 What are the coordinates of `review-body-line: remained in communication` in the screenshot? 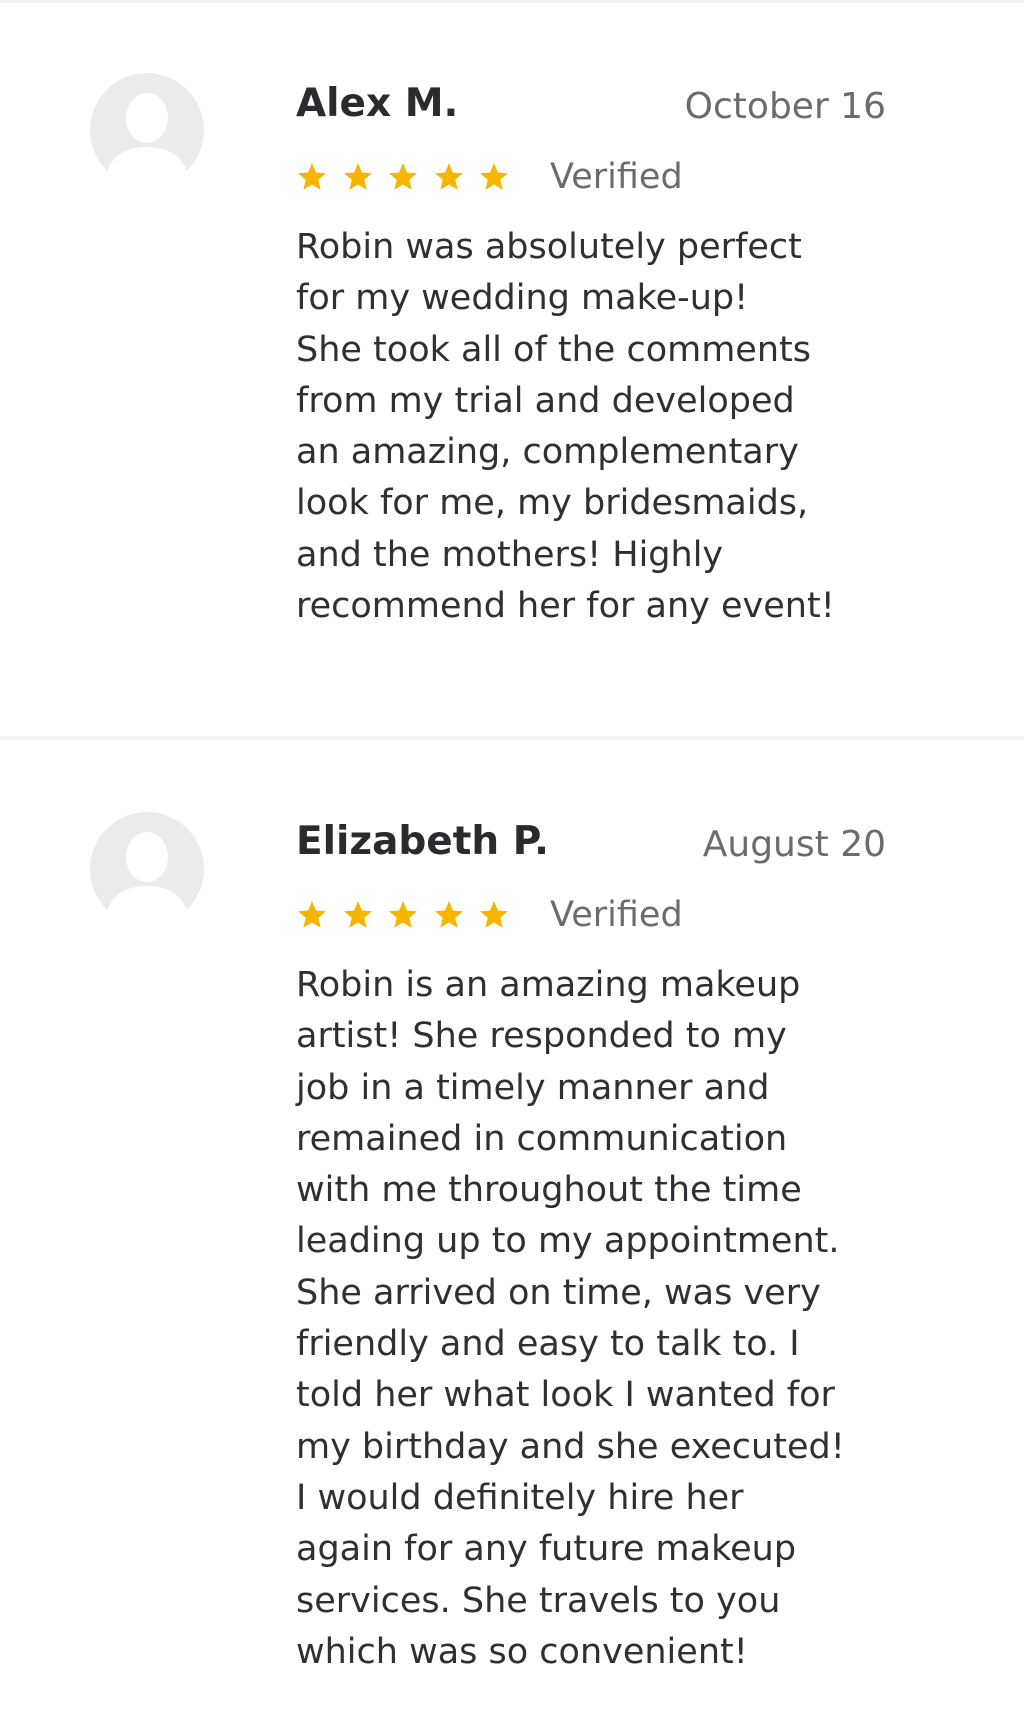 It's located at (542, 1138).